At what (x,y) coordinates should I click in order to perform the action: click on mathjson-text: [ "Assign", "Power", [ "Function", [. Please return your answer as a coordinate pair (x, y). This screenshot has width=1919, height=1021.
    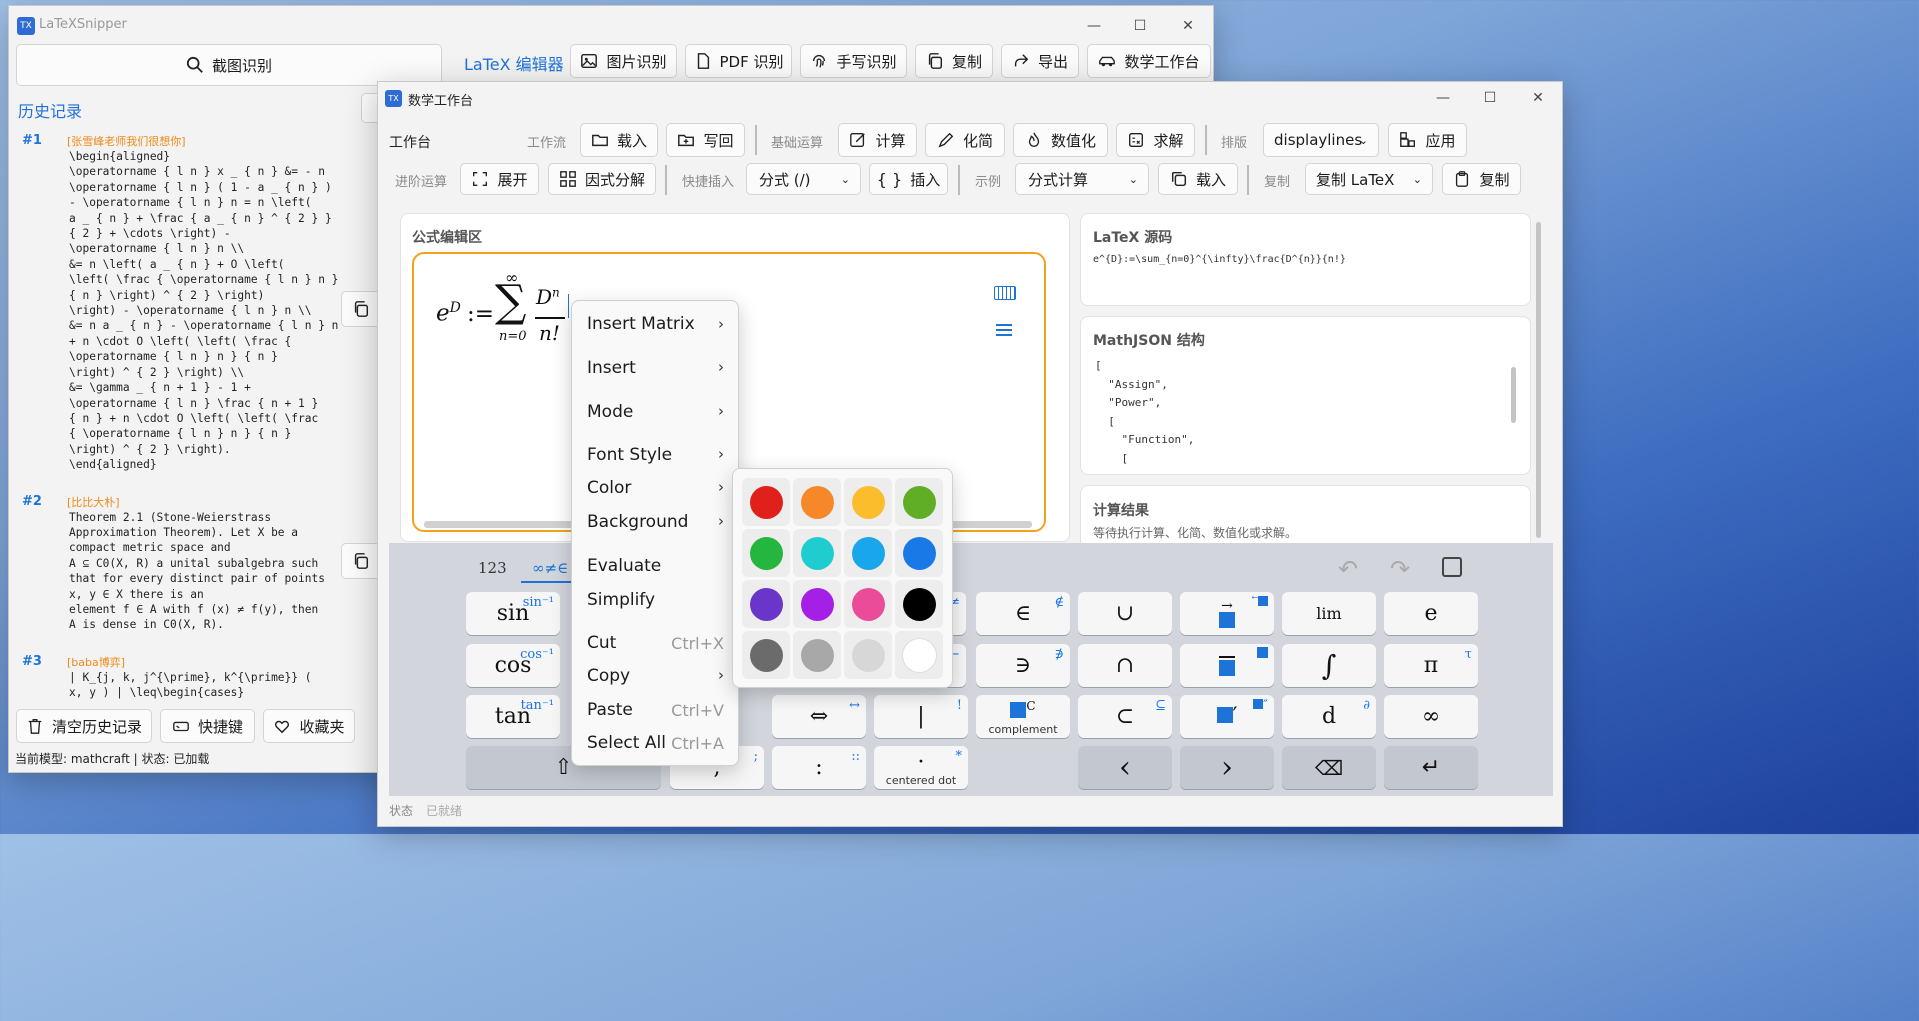
    Looking at the image, I should click on (1144, 412).